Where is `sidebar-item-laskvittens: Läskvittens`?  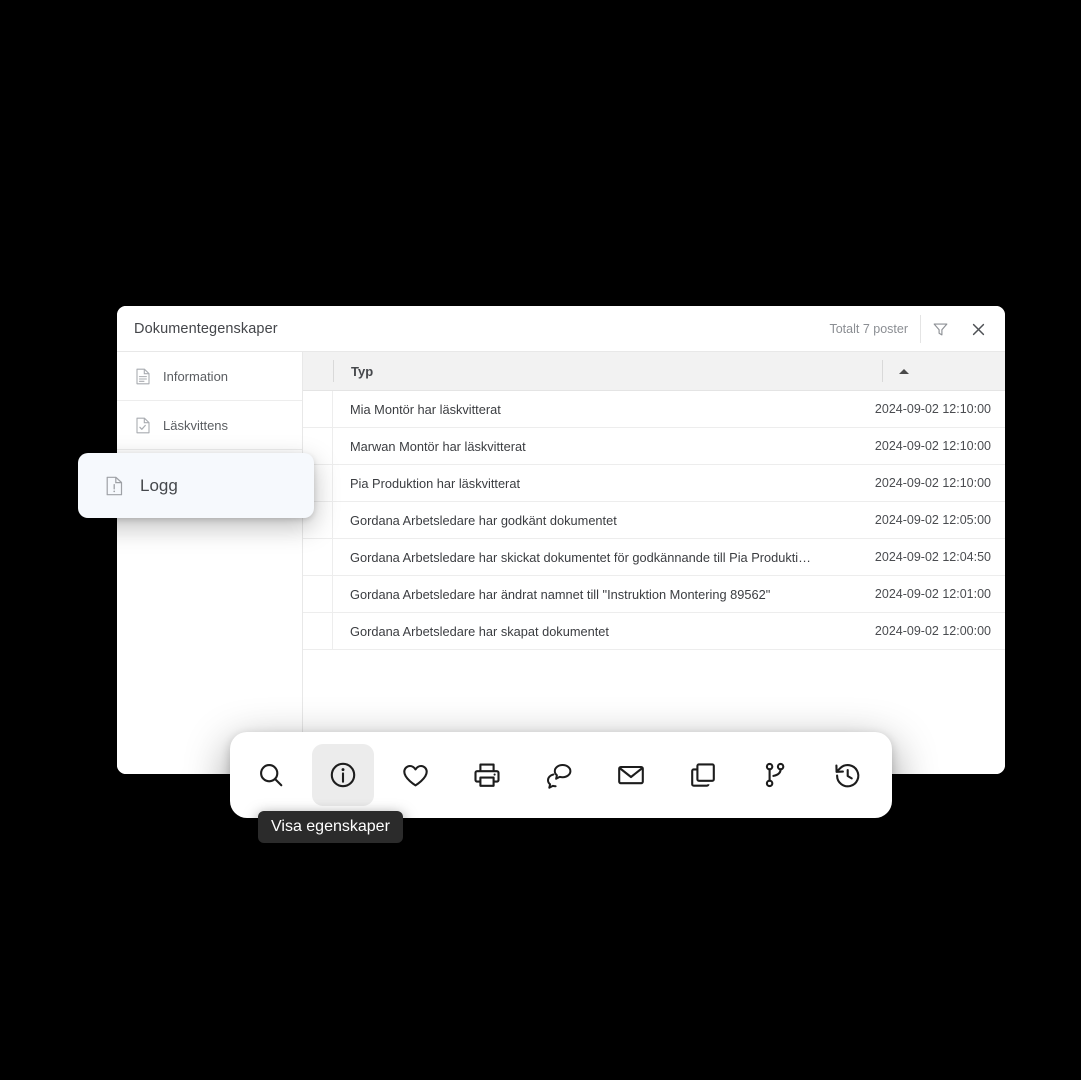
sidebar-item-laskvittens: Läskvittens is located at coordinates (209, 425).